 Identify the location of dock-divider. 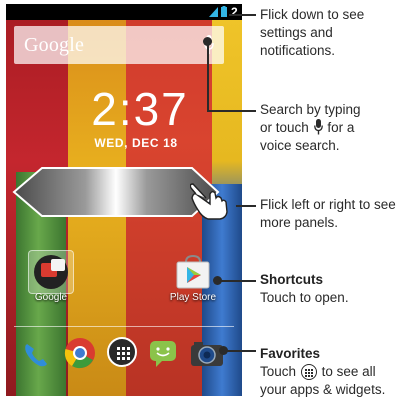
(124, 326).